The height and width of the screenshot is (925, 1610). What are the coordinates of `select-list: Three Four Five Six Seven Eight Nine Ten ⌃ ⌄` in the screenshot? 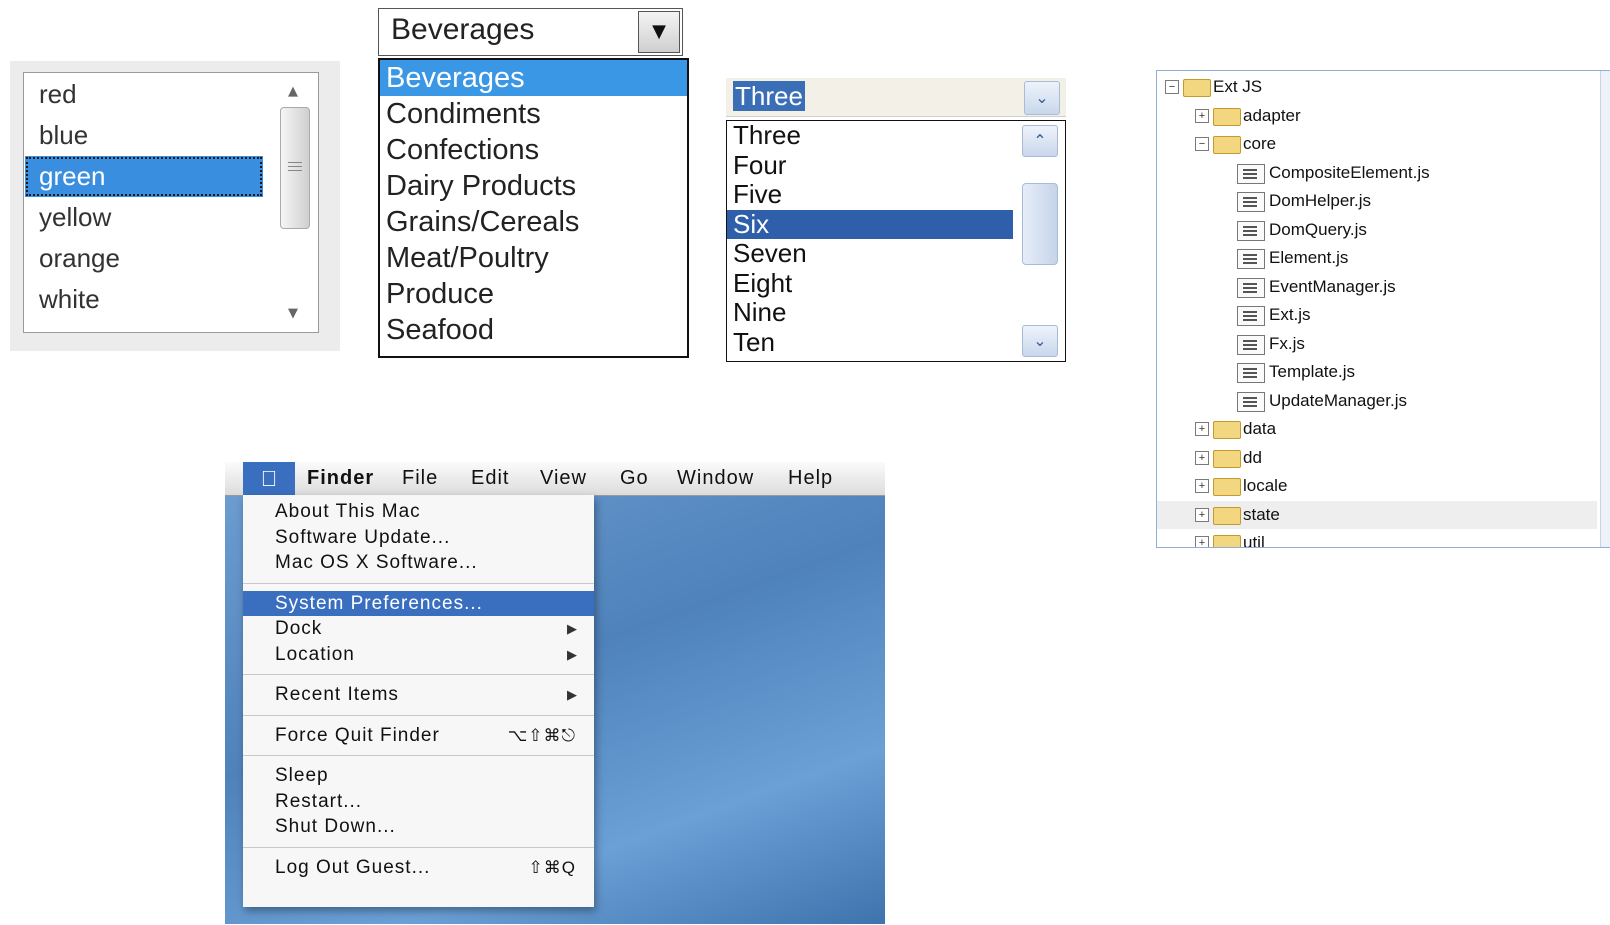 It's located at (896, 241).